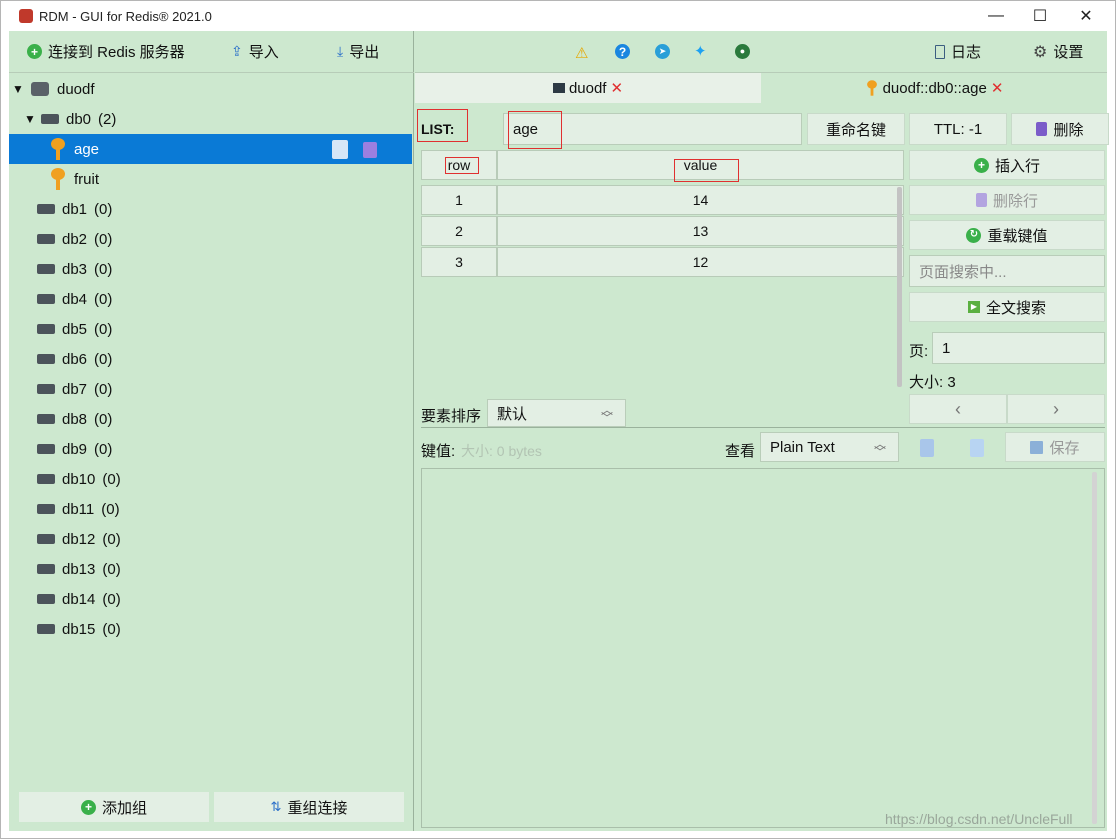 The width and height of the screenshot is (1116, 839). I want to click on twitter-icon: ✦, so click(700, 51).